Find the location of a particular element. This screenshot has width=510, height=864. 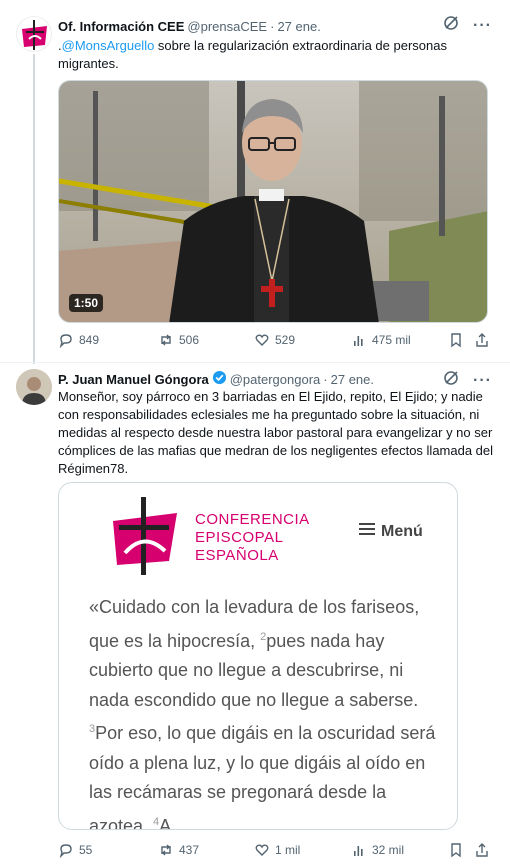

repost-button: 437 is located at coordinates (178, 850).